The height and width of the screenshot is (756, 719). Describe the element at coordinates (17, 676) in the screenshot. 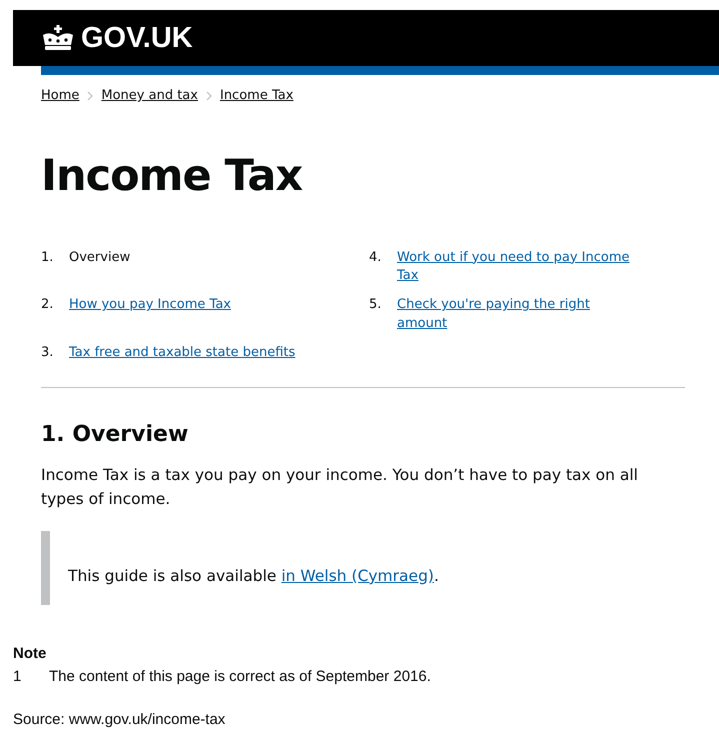

I see `note-number: 1` at that location.